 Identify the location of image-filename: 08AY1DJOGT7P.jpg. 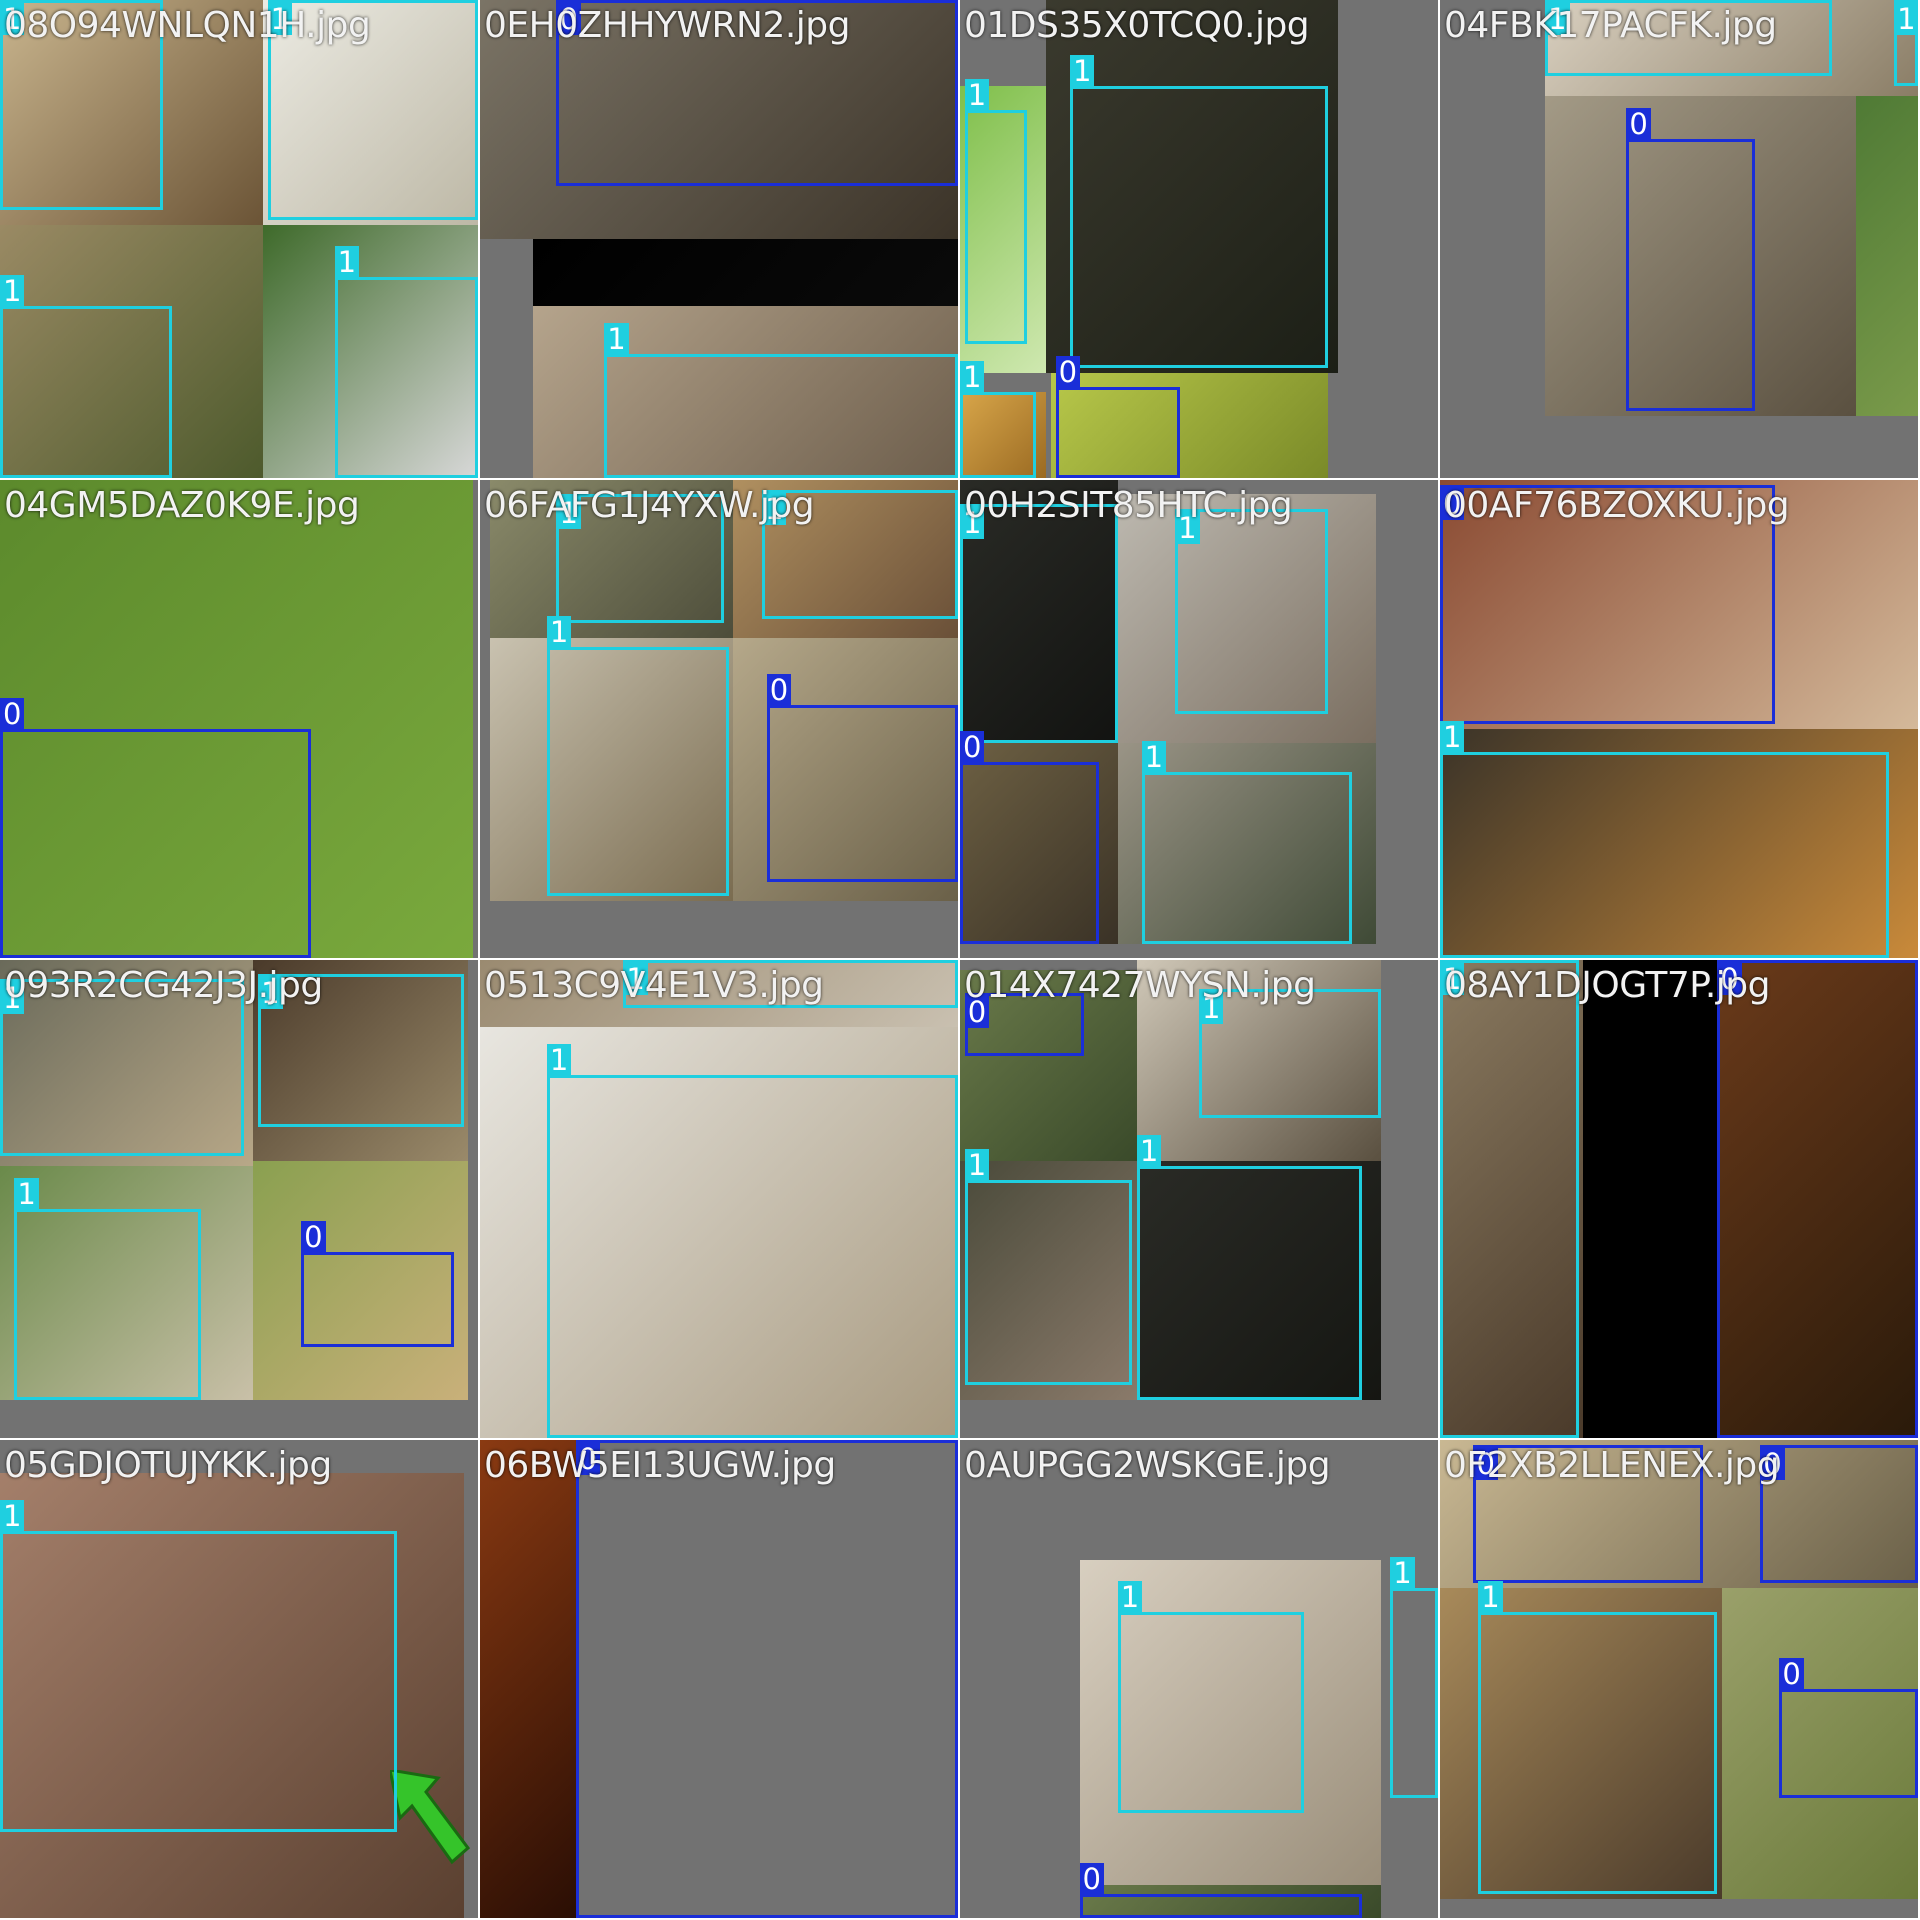
(1607, 985).